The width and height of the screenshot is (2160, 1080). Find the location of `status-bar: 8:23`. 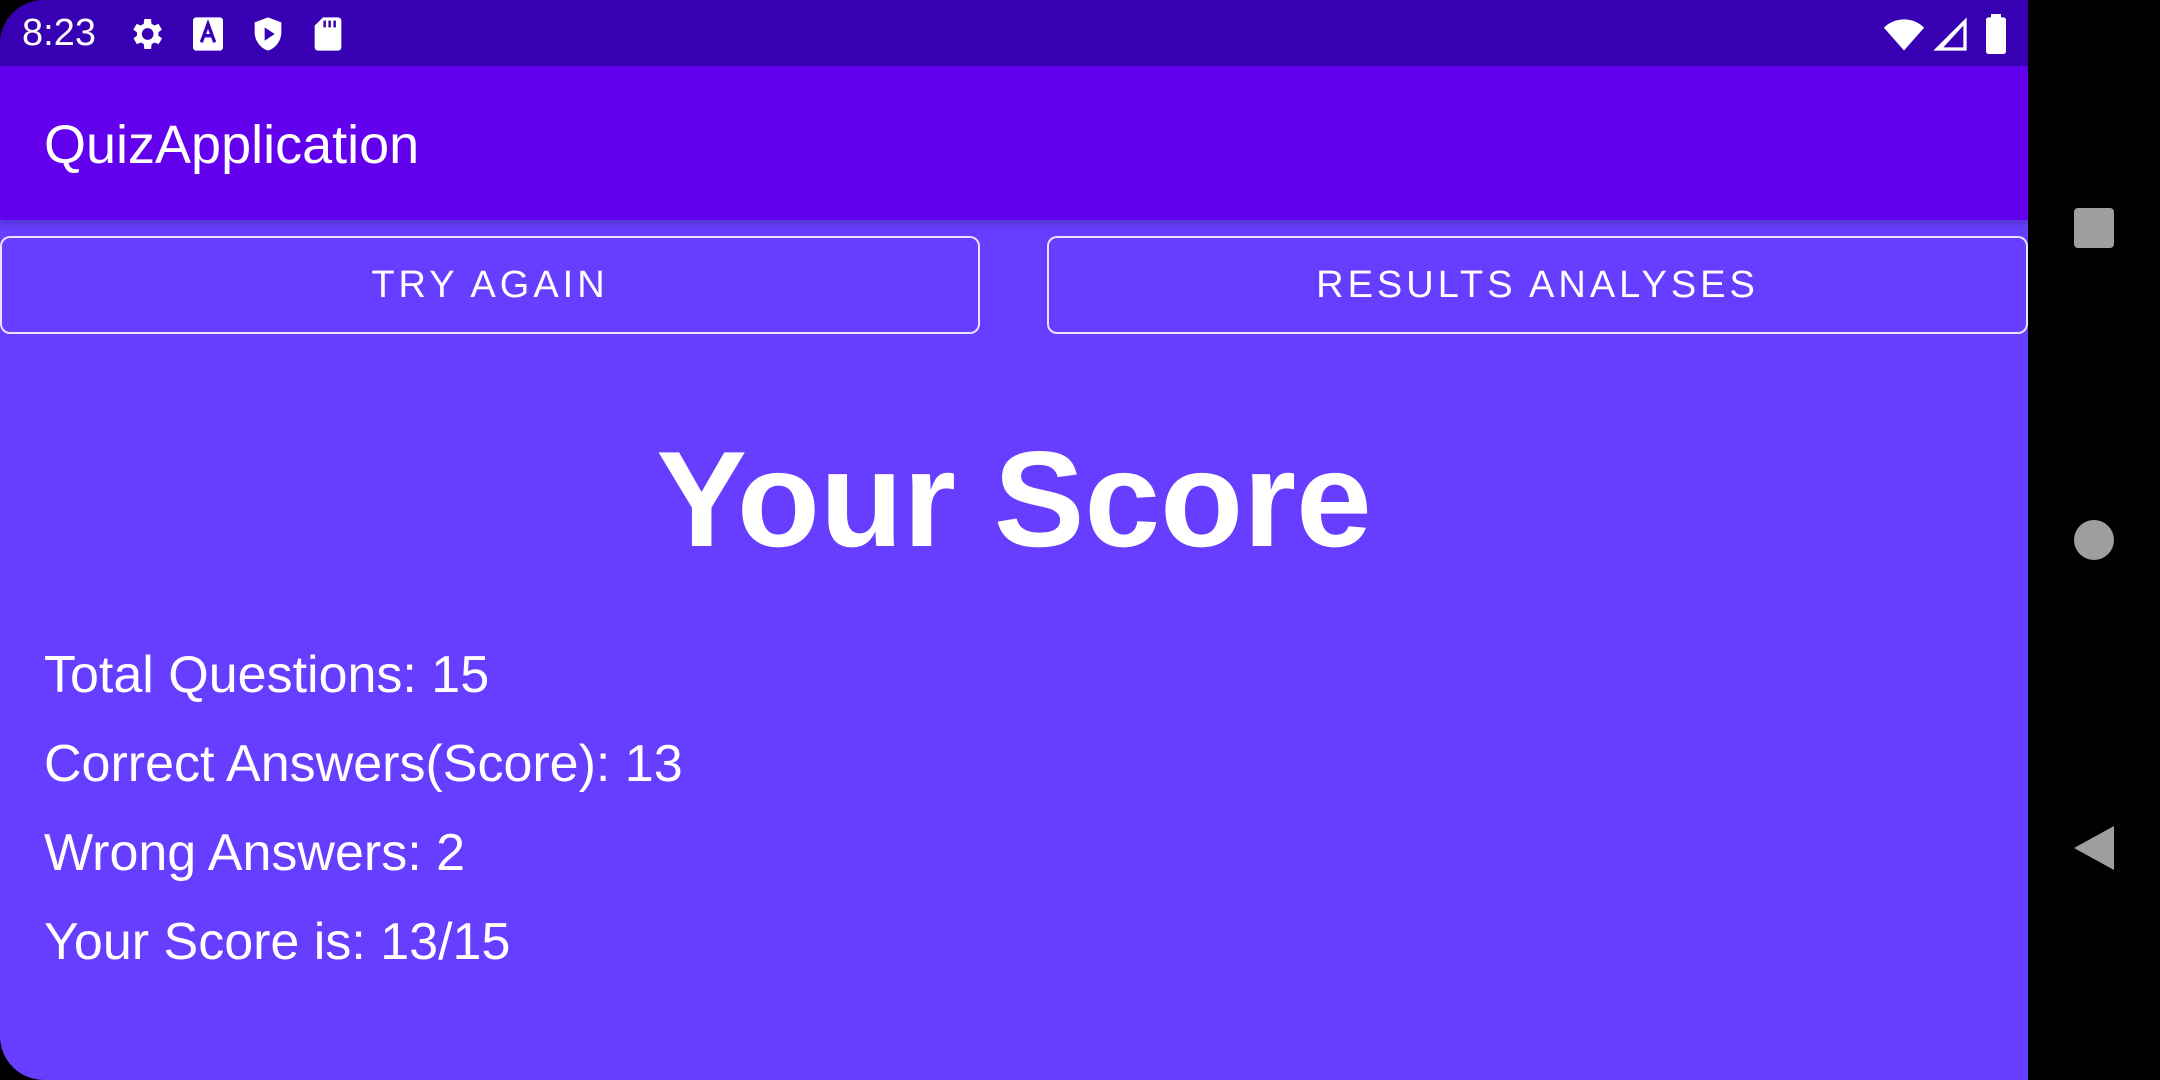

status-bar: 8:23 is located at coordinates (1014, 33).